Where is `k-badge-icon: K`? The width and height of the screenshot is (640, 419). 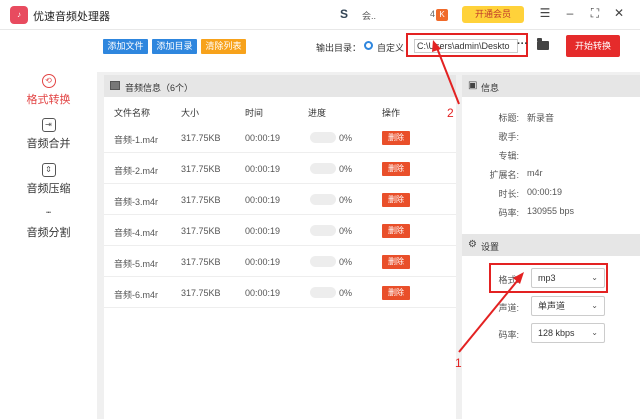 k-badge-icon: K is located at coordinates (442, 15).